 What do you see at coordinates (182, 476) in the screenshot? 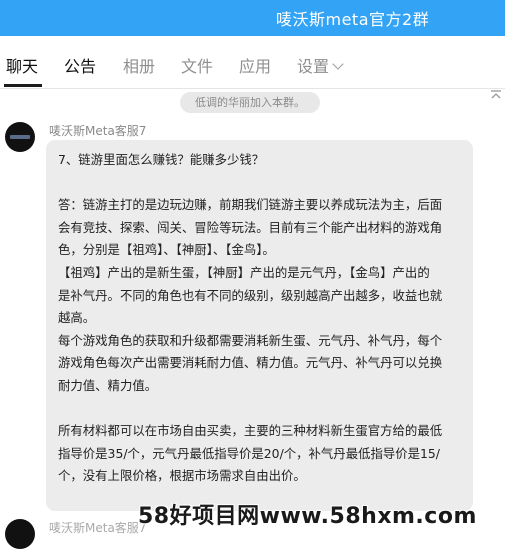
I see `message-line: 个，没有上限价格，根据市场需求自由出价。` at bounding box center [182, 476].